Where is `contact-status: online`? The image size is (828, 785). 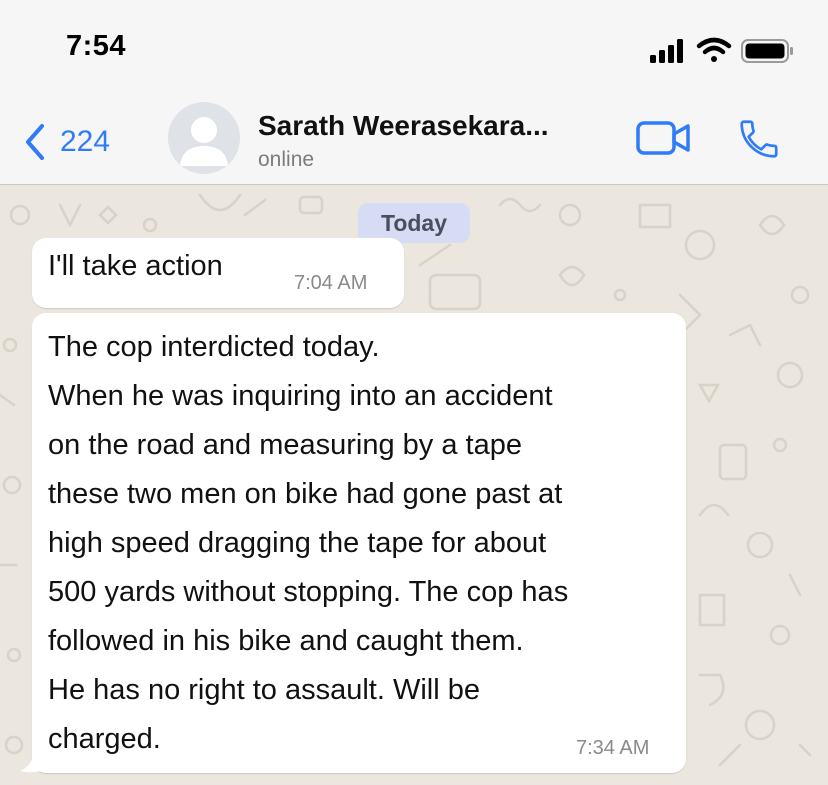 contact-status: online is located at coordinates (286, 159).